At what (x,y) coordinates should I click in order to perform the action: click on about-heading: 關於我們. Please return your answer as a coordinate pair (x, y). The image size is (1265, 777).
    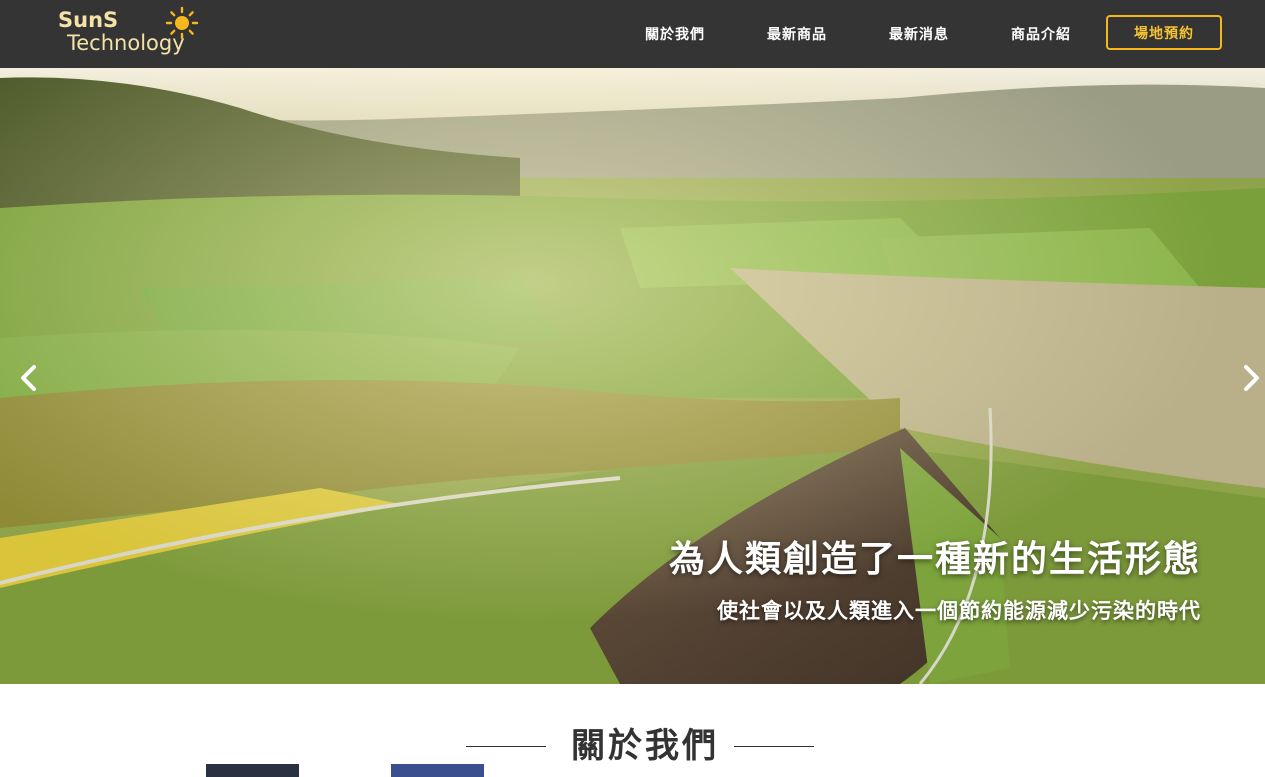
    Looking at the image, I should click on (645, 746).